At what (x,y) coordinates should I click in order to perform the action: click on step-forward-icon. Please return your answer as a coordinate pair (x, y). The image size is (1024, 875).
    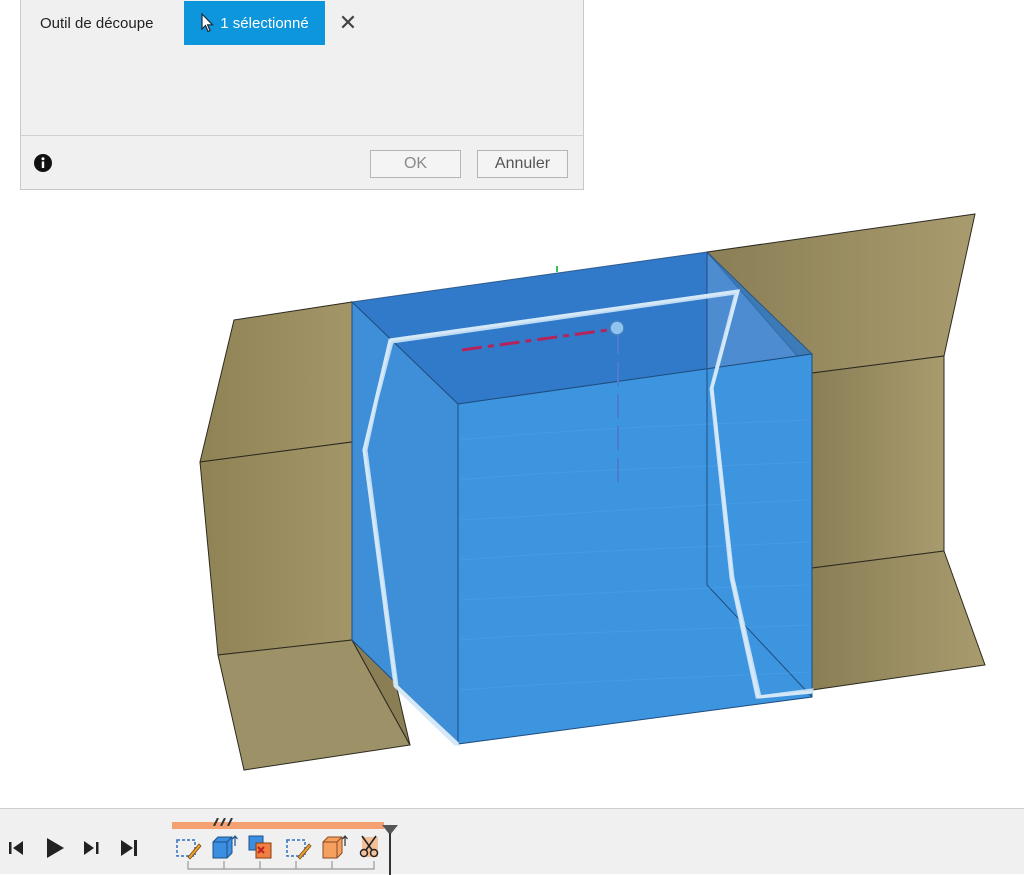
    Looking at the image, I should click on (91, 848).